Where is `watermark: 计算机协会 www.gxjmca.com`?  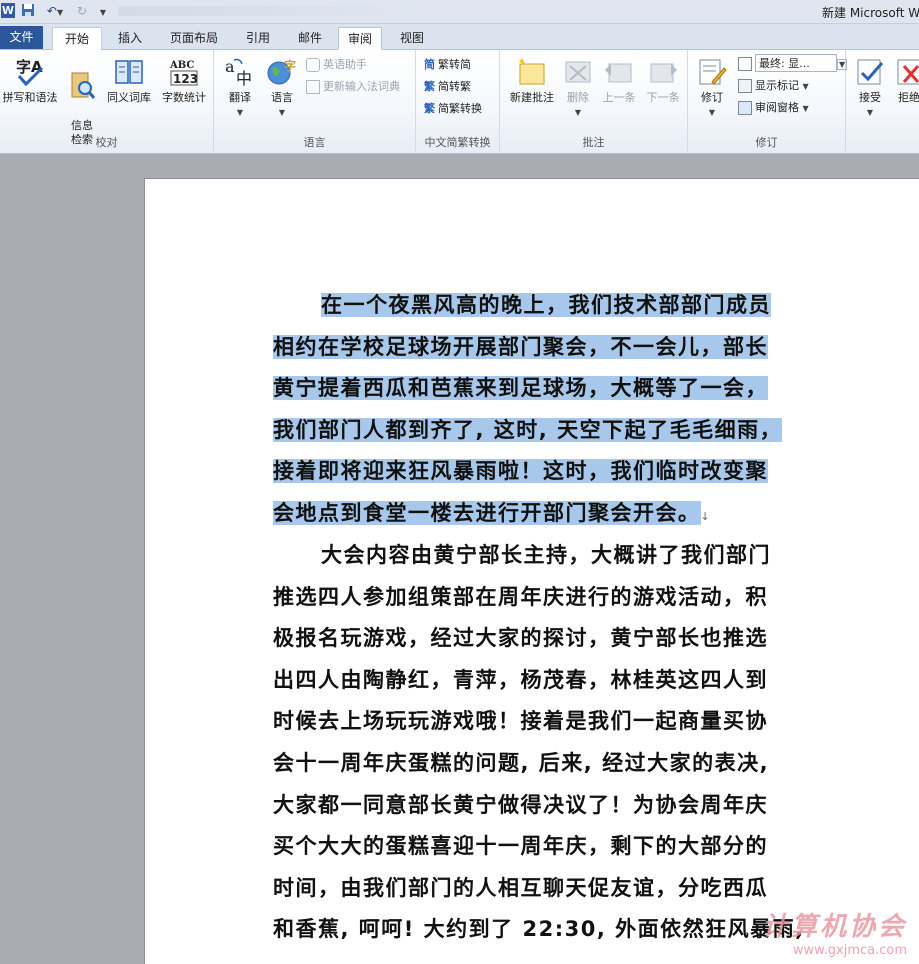 watermark: 计算机协会 www.gxjmca.com is located at coordinates (834, 932).